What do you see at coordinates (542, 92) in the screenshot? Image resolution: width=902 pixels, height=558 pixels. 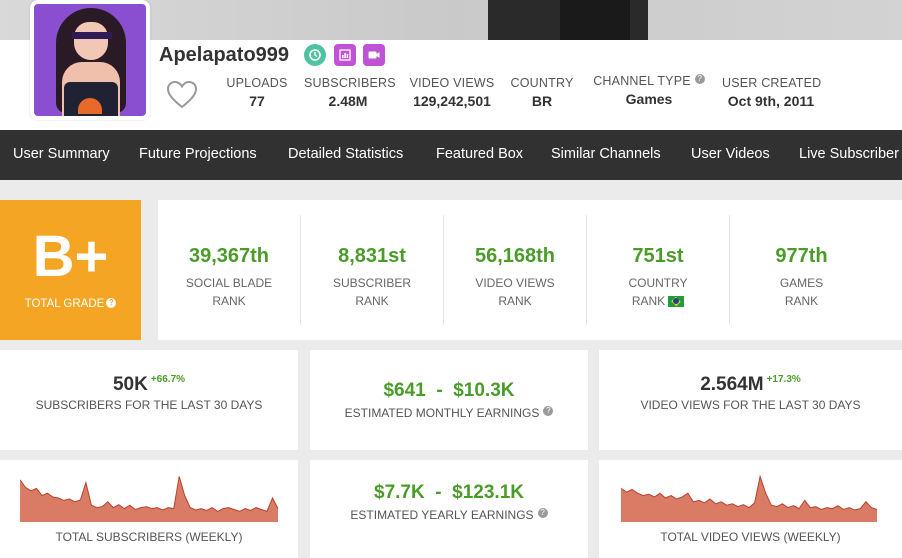 I see `stat-country: COUNTRY BR` at bounding box center [542, 92].